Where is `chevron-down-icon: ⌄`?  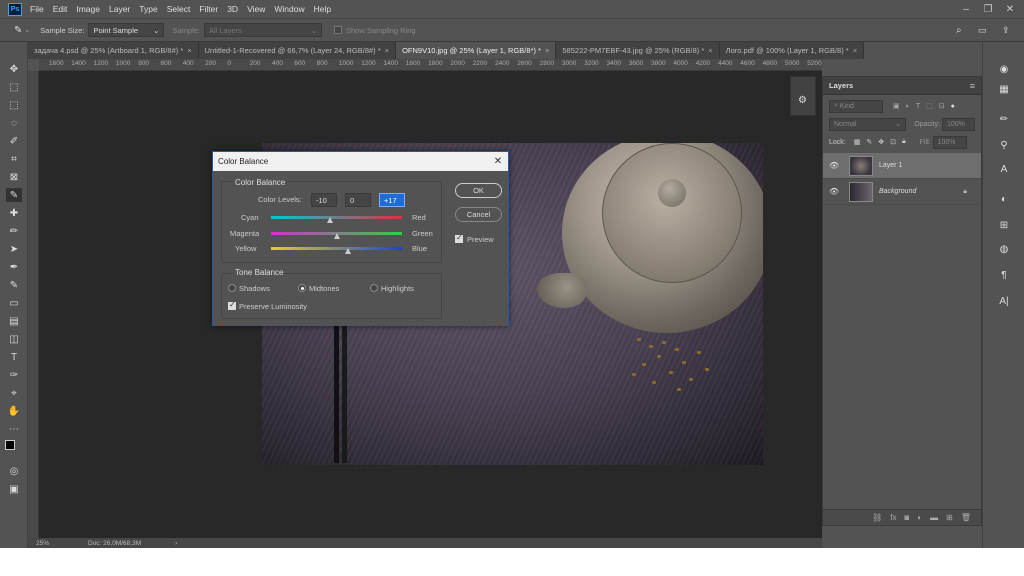 chevron-down-icon: ⌄ is located at coordinates (27, 30).